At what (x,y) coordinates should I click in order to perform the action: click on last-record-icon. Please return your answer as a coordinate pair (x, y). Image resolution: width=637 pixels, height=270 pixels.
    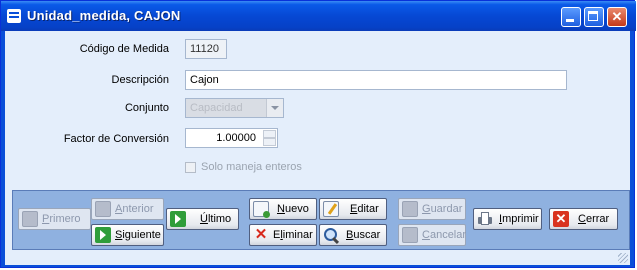
    Looking at the image, I should click on (178, 219).